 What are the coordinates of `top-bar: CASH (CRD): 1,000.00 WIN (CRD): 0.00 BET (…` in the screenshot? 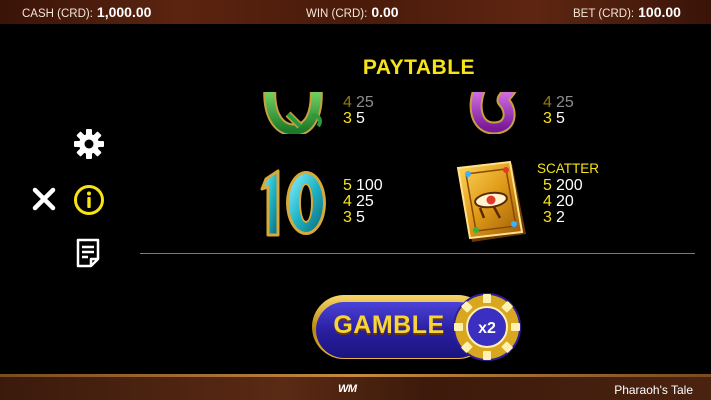 It's located at (355, 12).